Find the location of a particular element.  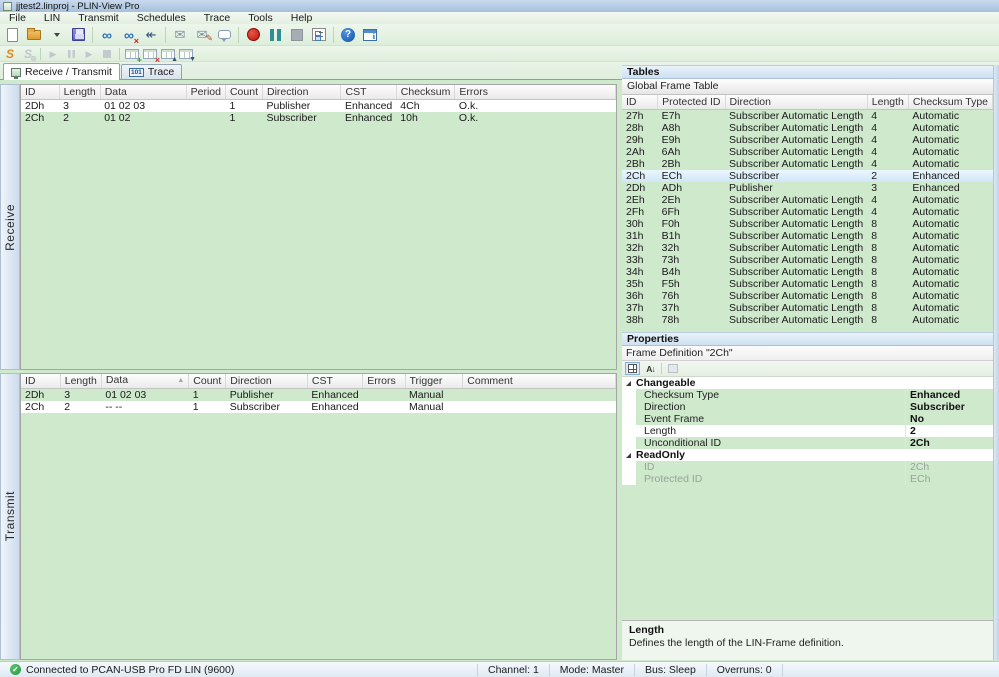

col-checksum: Checksum is located at coordinates (426, 92).